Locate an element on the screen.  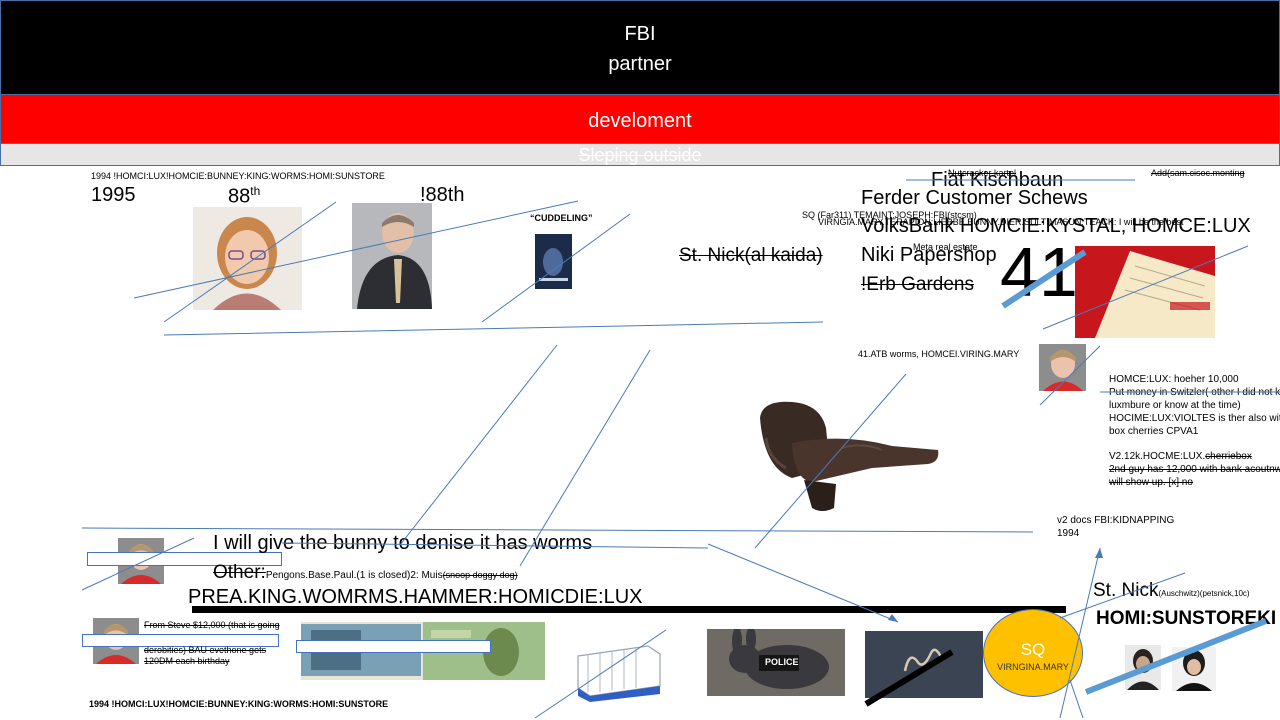
man-portrait-drawing is located at coordinates (394, 261).